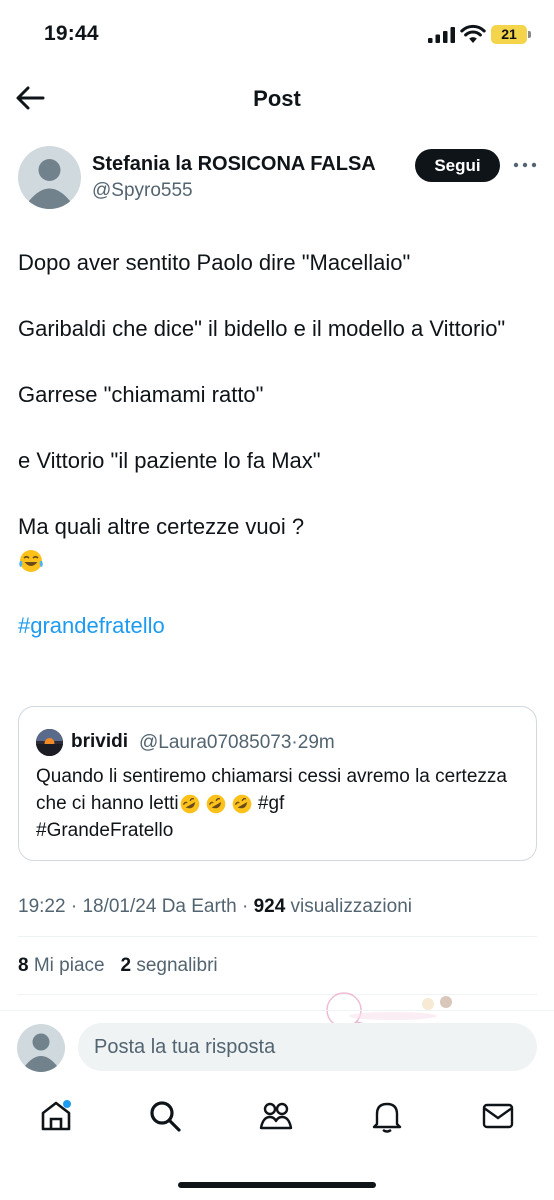 This screenshot has height=1200, width=554. I want to click on divider, so click(277, 936).